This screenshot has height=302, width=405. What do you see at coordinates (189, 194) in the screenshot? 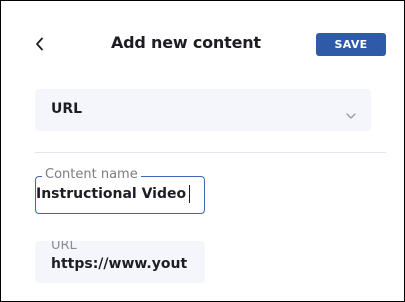
I see `text-caret` at bounding box center [189, 194].